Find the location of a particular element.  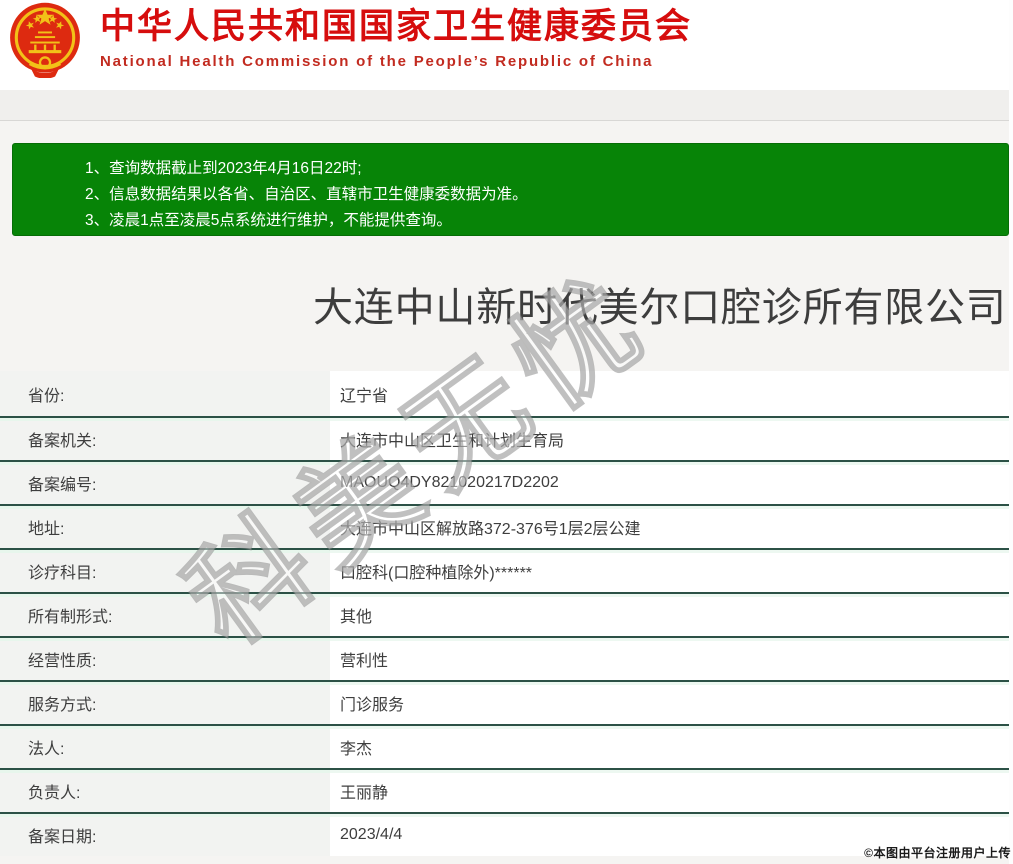

header-divider-band is located at coordinates (506, 105).